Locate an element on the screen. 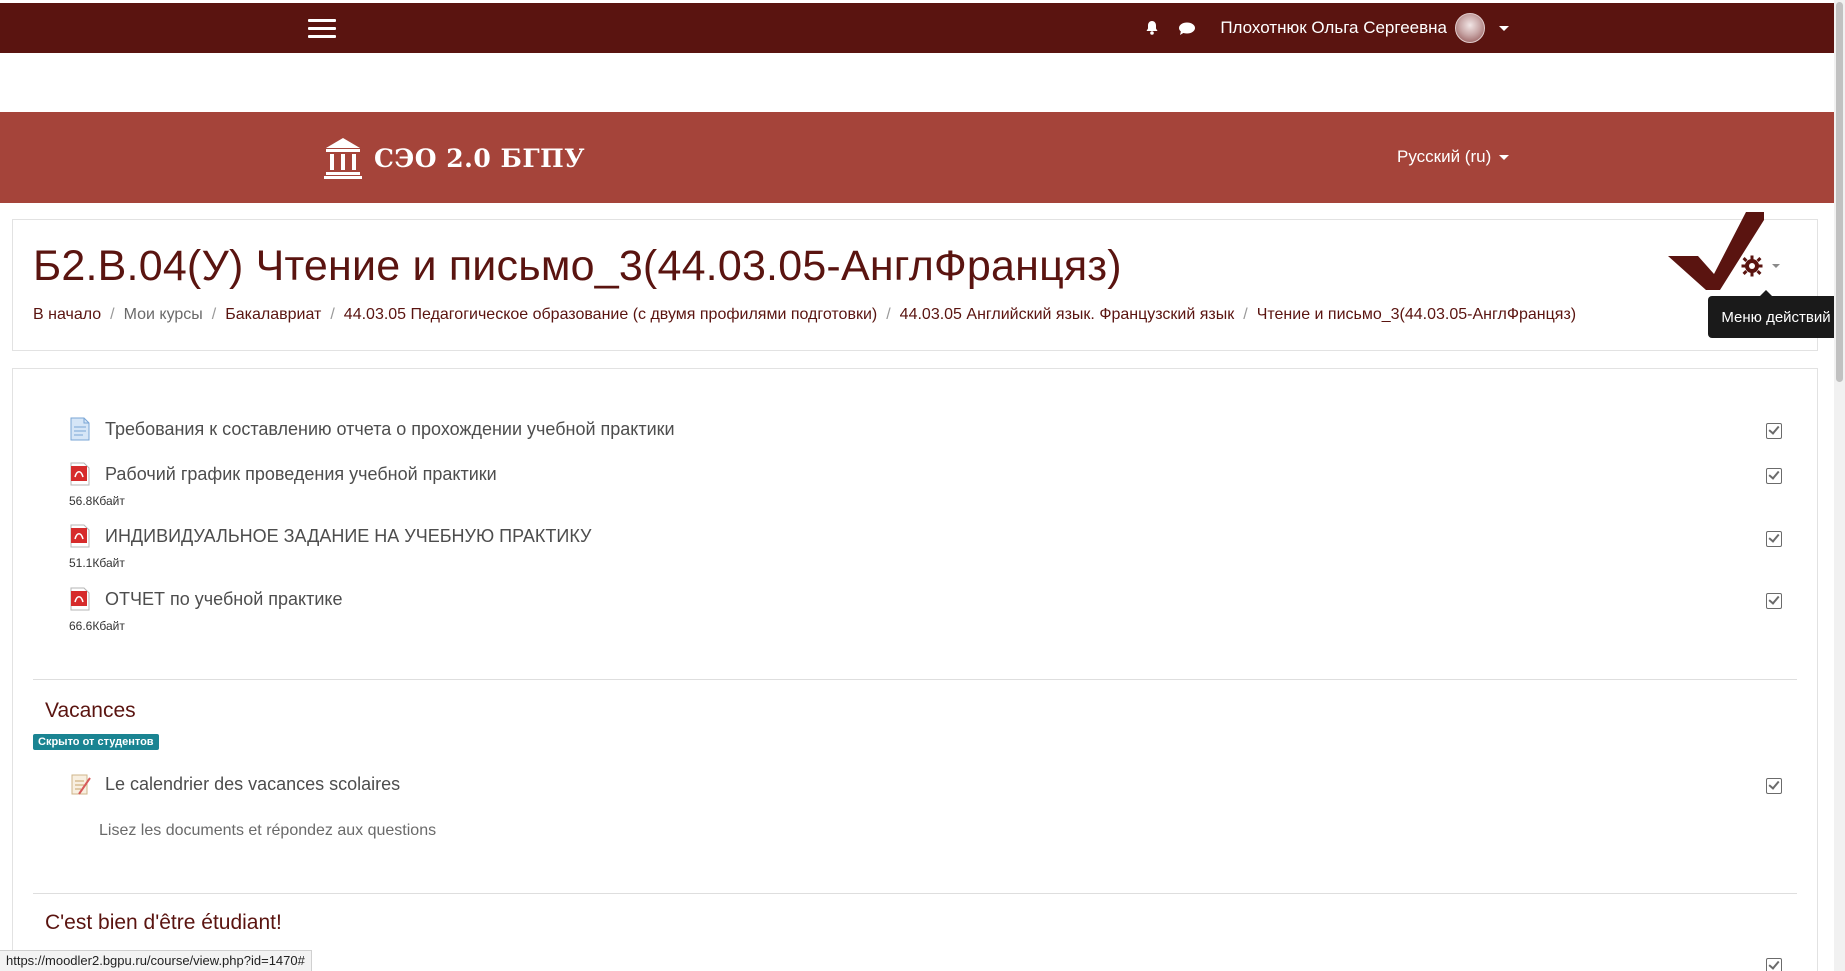 Image resolution: width=1845 pixels, height=971 pixels. breadcrumb-bachelor: Бакалавриат is located at coordinates (273, 315).